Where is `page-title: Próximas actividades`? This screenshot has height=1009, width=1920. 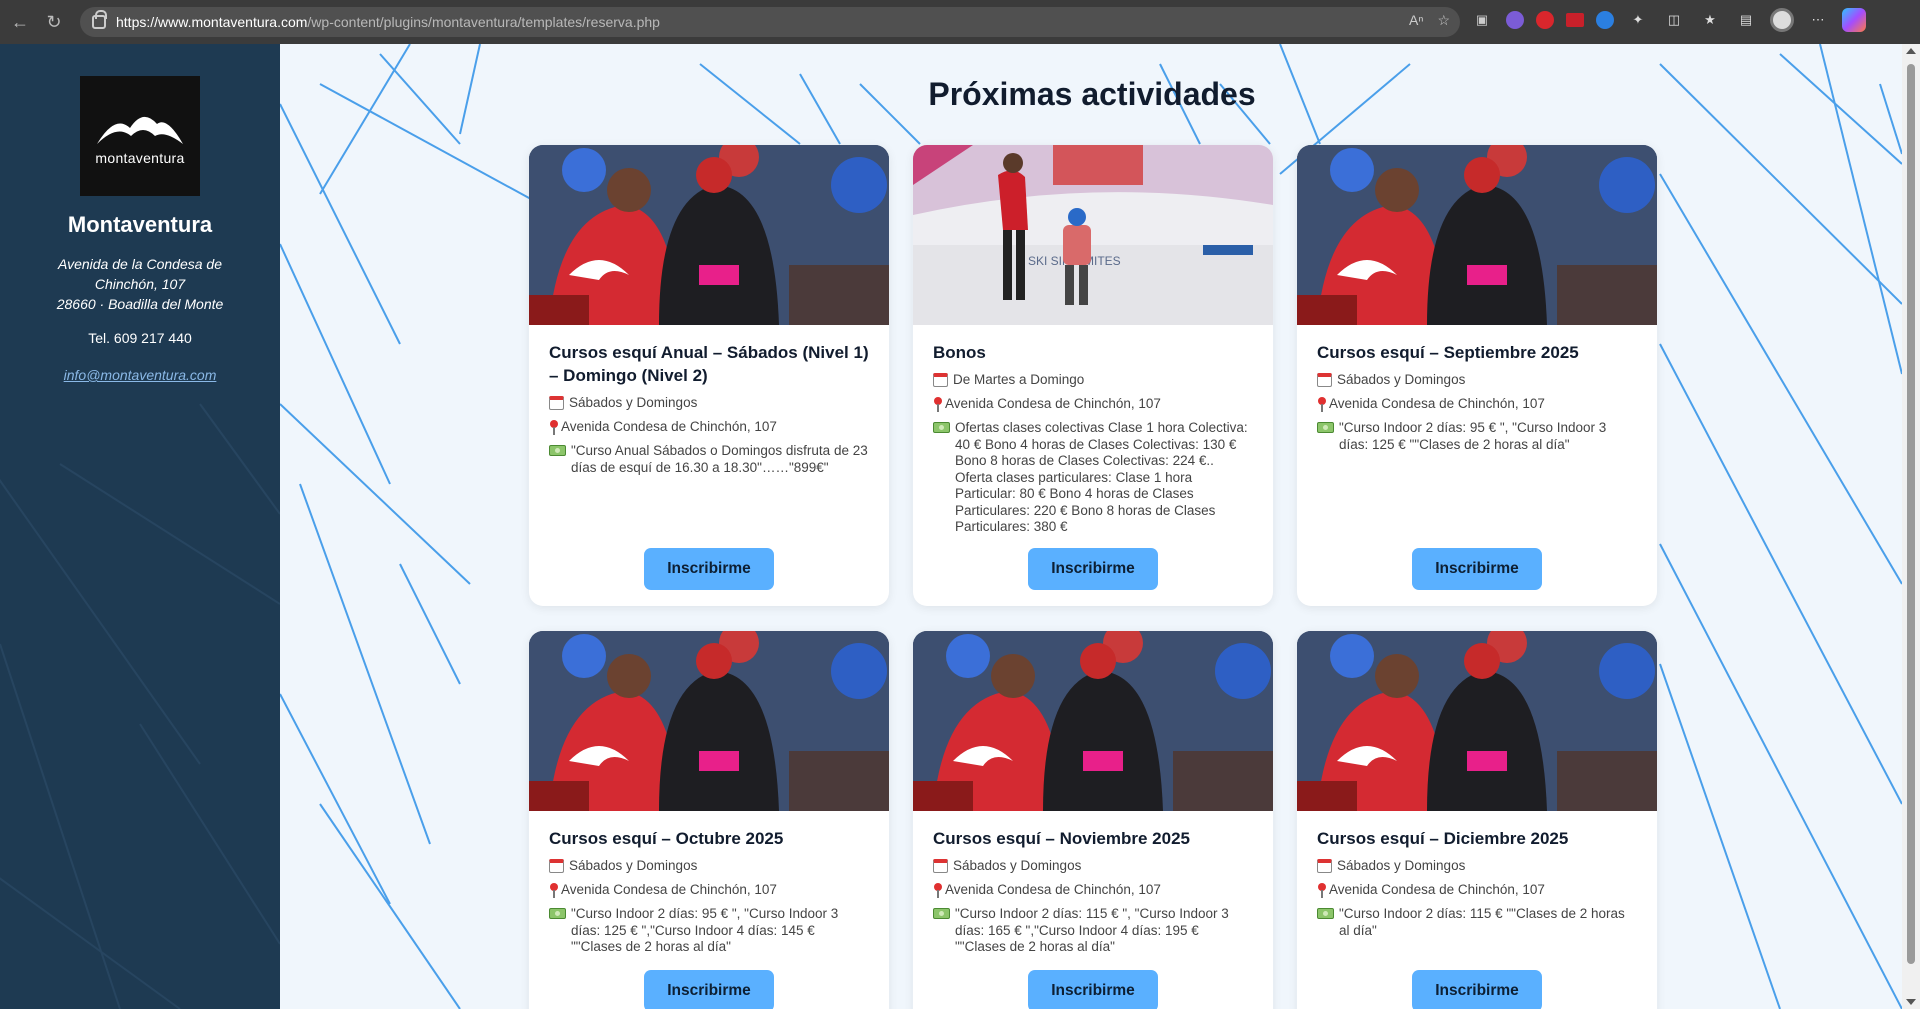
page-title: Próximas actividades is located at coordinates (1092, 94).